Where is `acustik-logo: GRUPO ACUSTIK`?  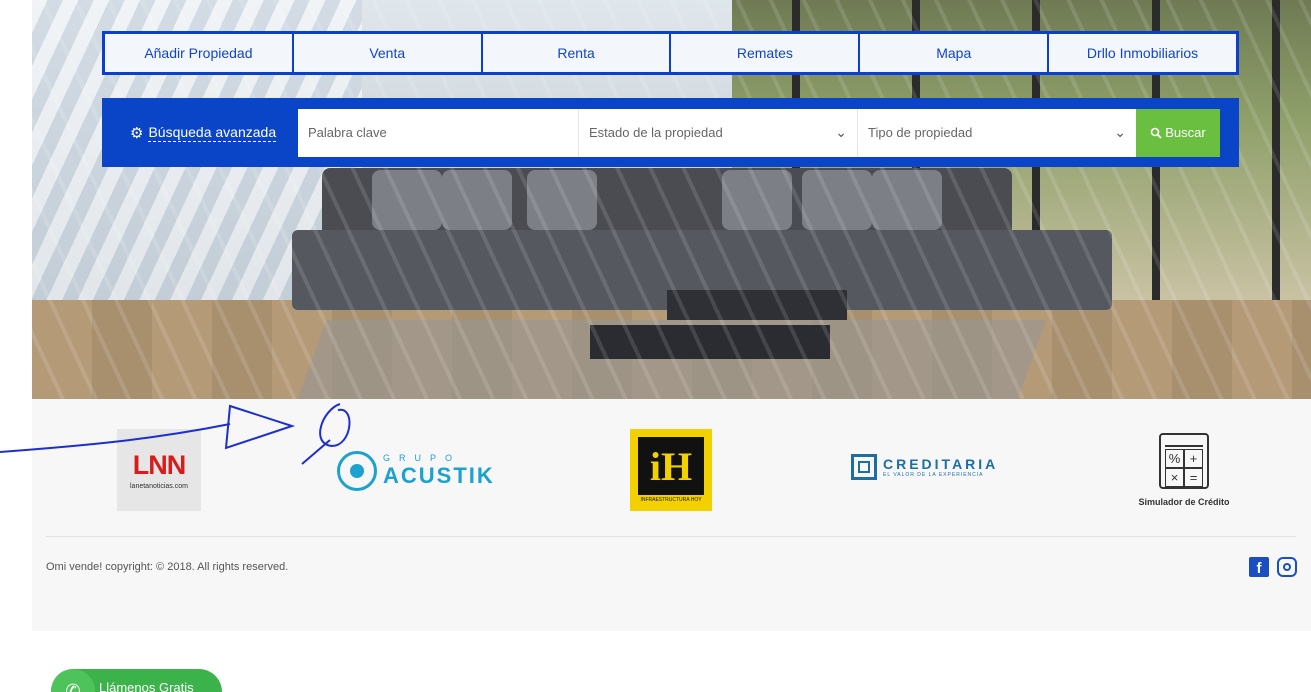
acustik-logo: GRUPO ACUSTIK is located at coordinates (416, 471).